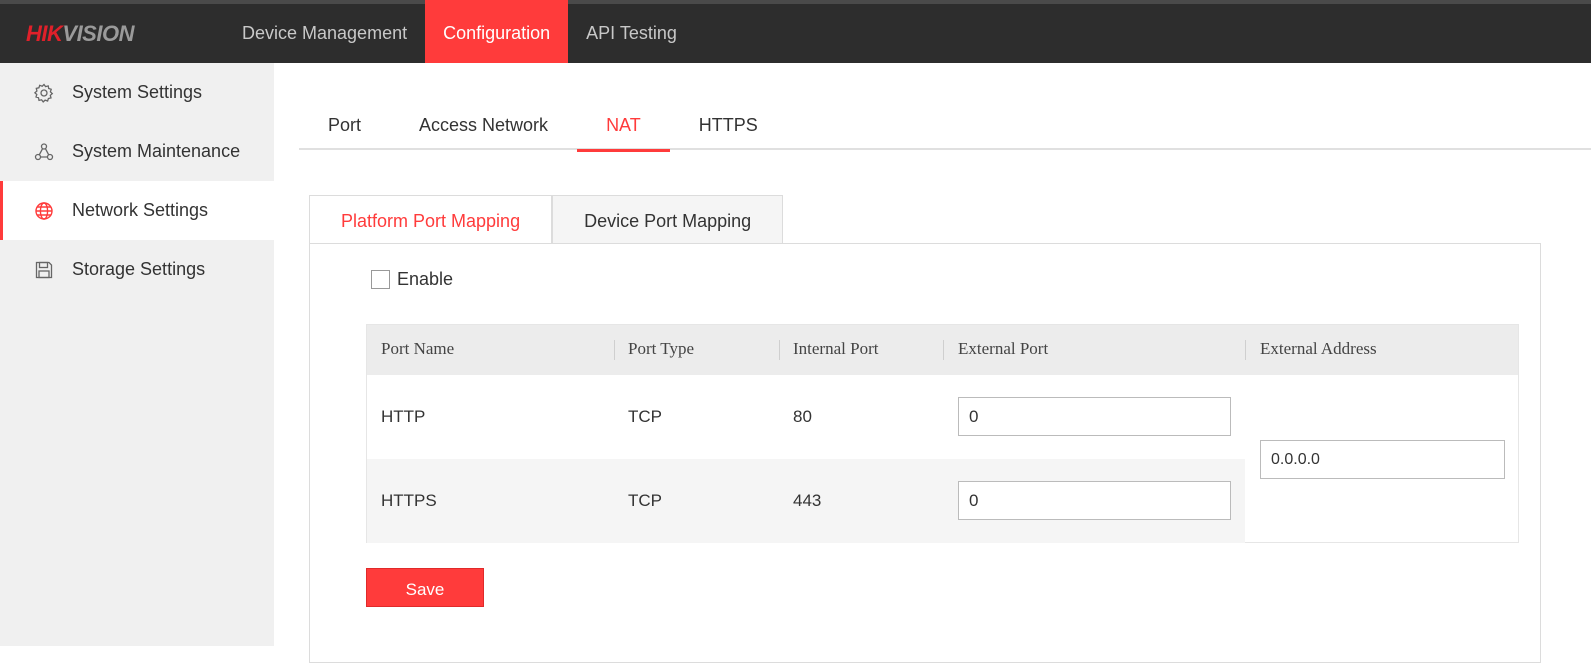 The height and width of the screenshot is (663, 1591). What do you see at coordinates (945, 127) in the screenshot?
I see `tab-bar: Port Access Network NAT HTTPS` at bounding box center [945, 127].